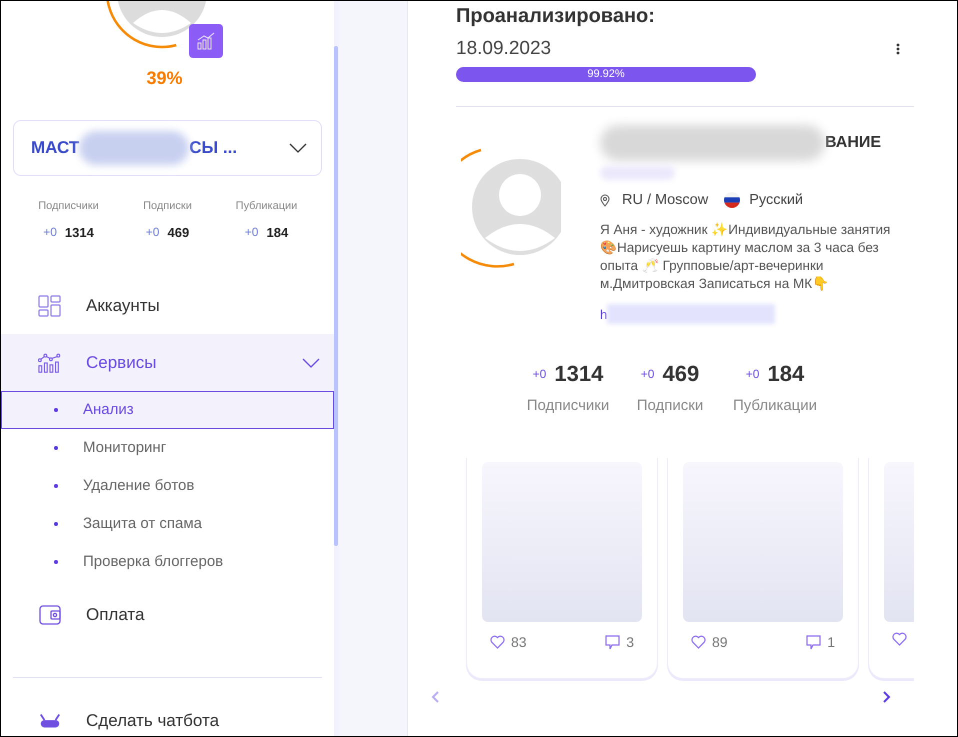  I want to click on submenu-item: Проверка блоггеров, so click(167, 562).